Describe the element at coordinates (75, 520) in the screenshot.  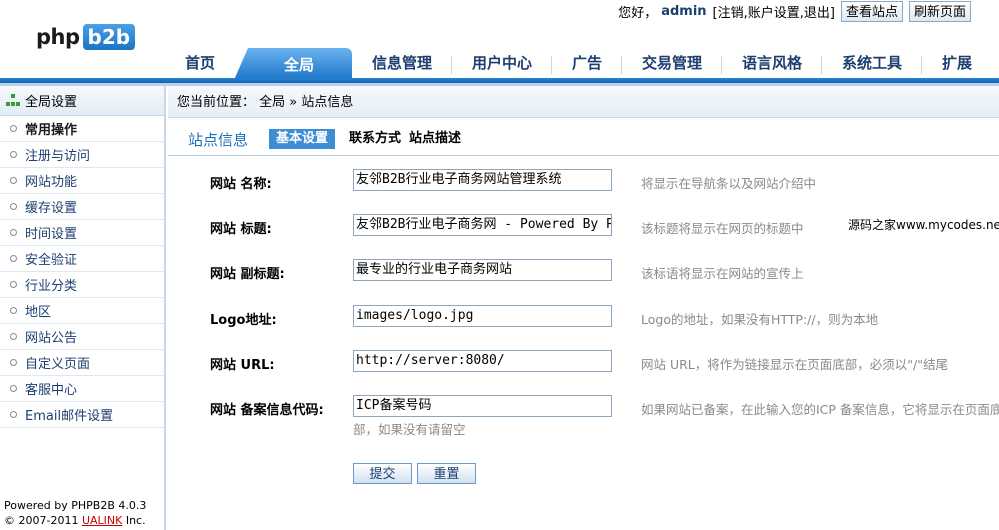
I see `copyright-text: © 2007-2011 UALINK Inc.` at that location.